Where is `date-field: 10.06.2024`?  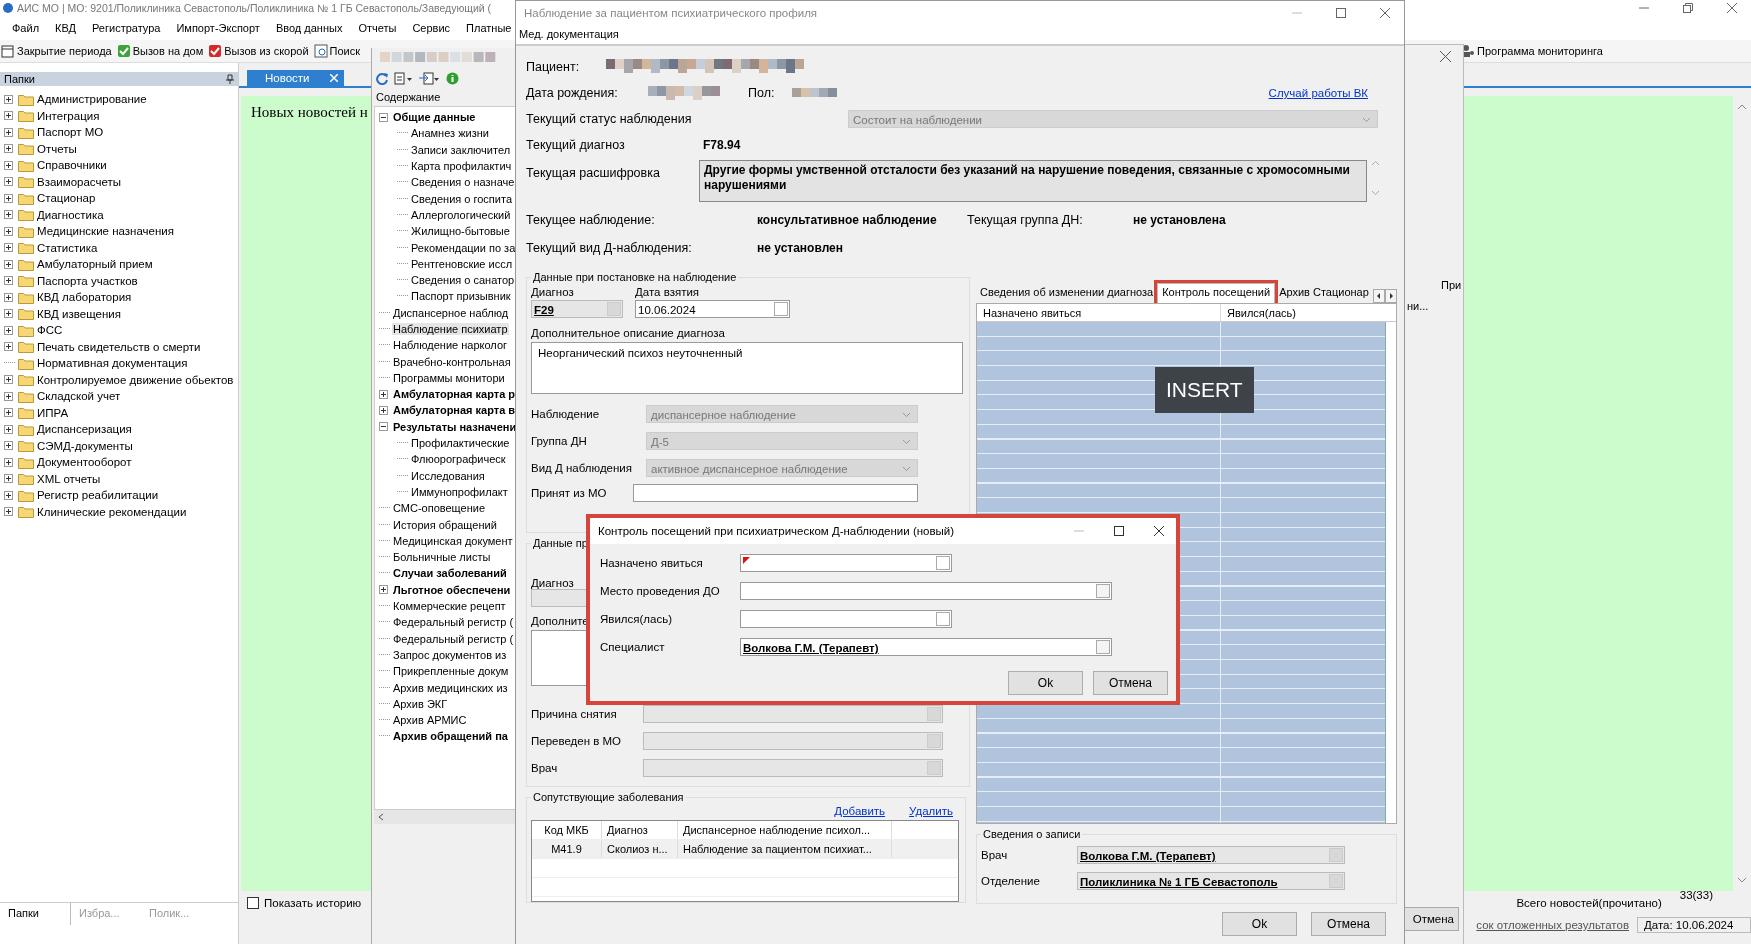 date-field: 10.06.2024 is located at coordinates (712, 309).